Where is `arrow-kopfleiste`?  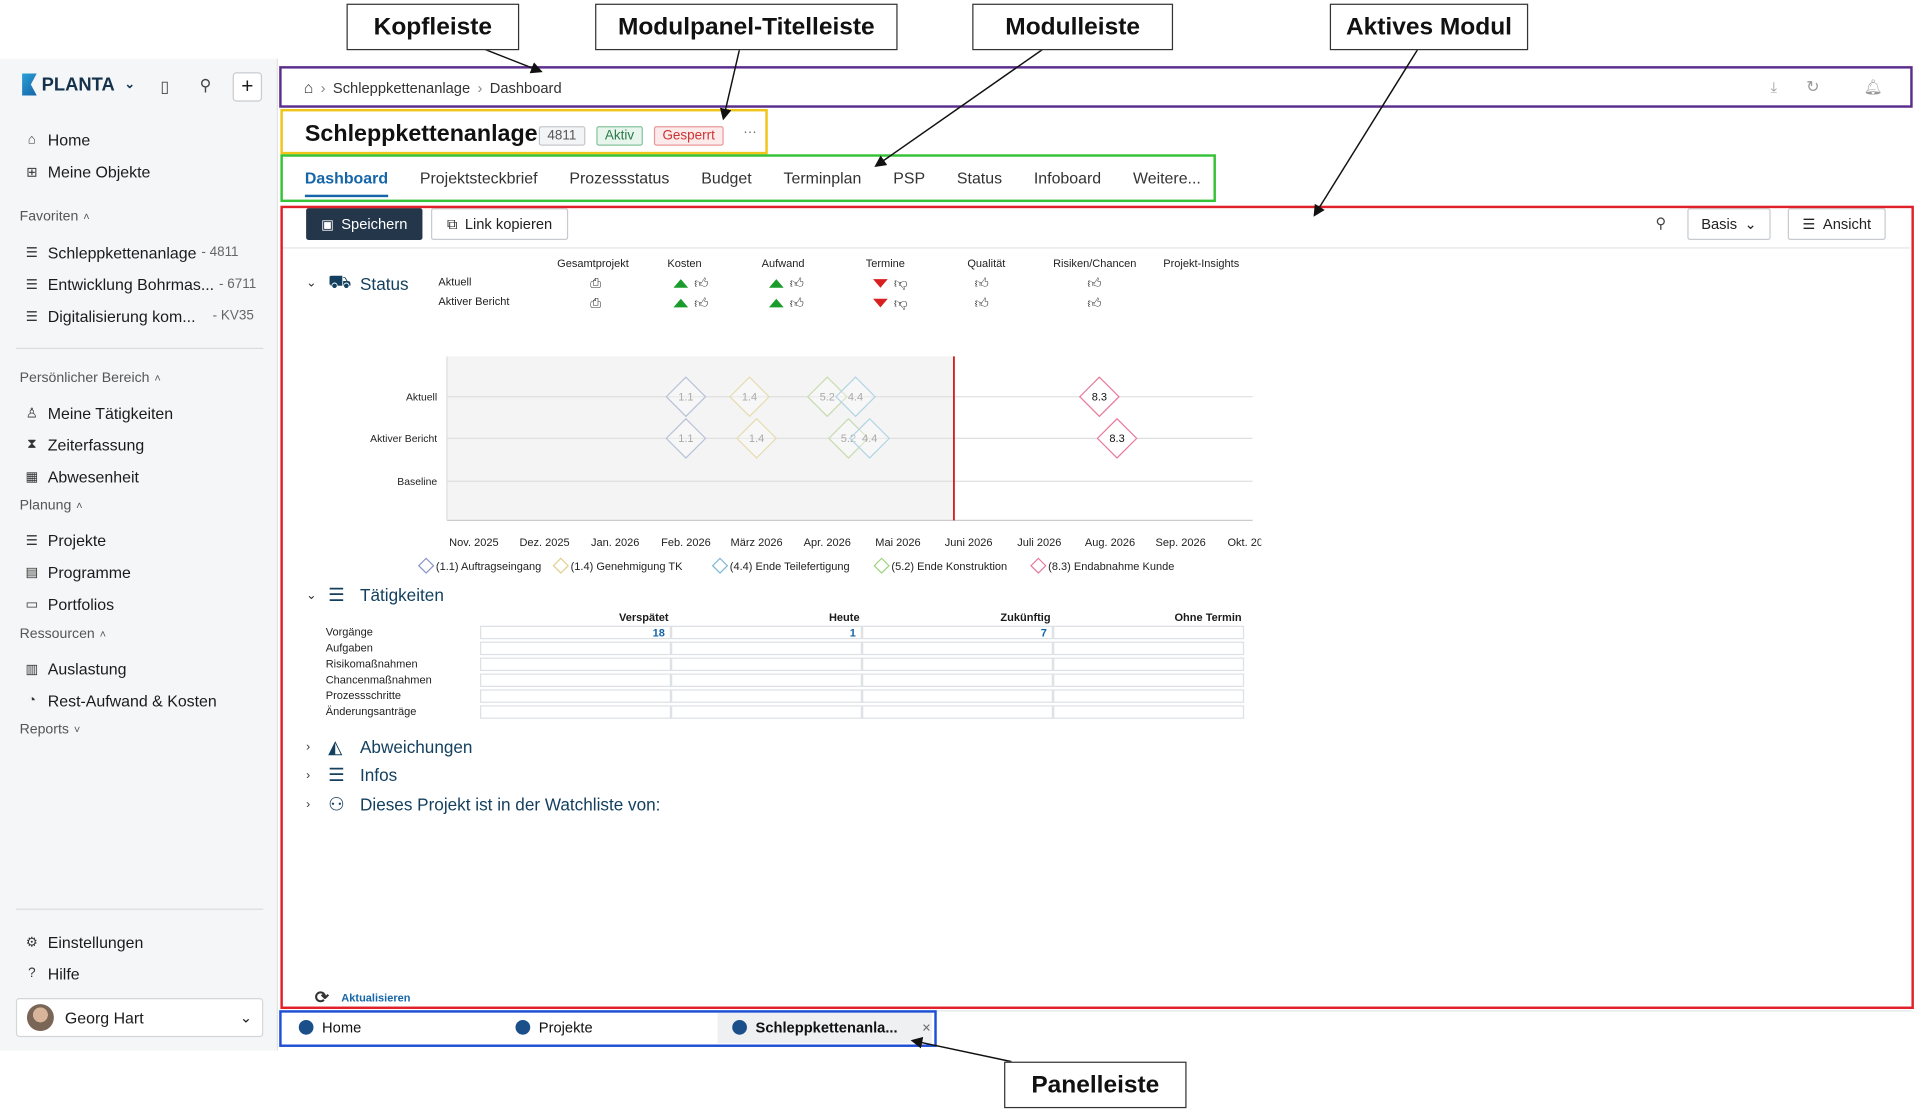 arrow-kopfleiste is located at coordinates (513, 61).